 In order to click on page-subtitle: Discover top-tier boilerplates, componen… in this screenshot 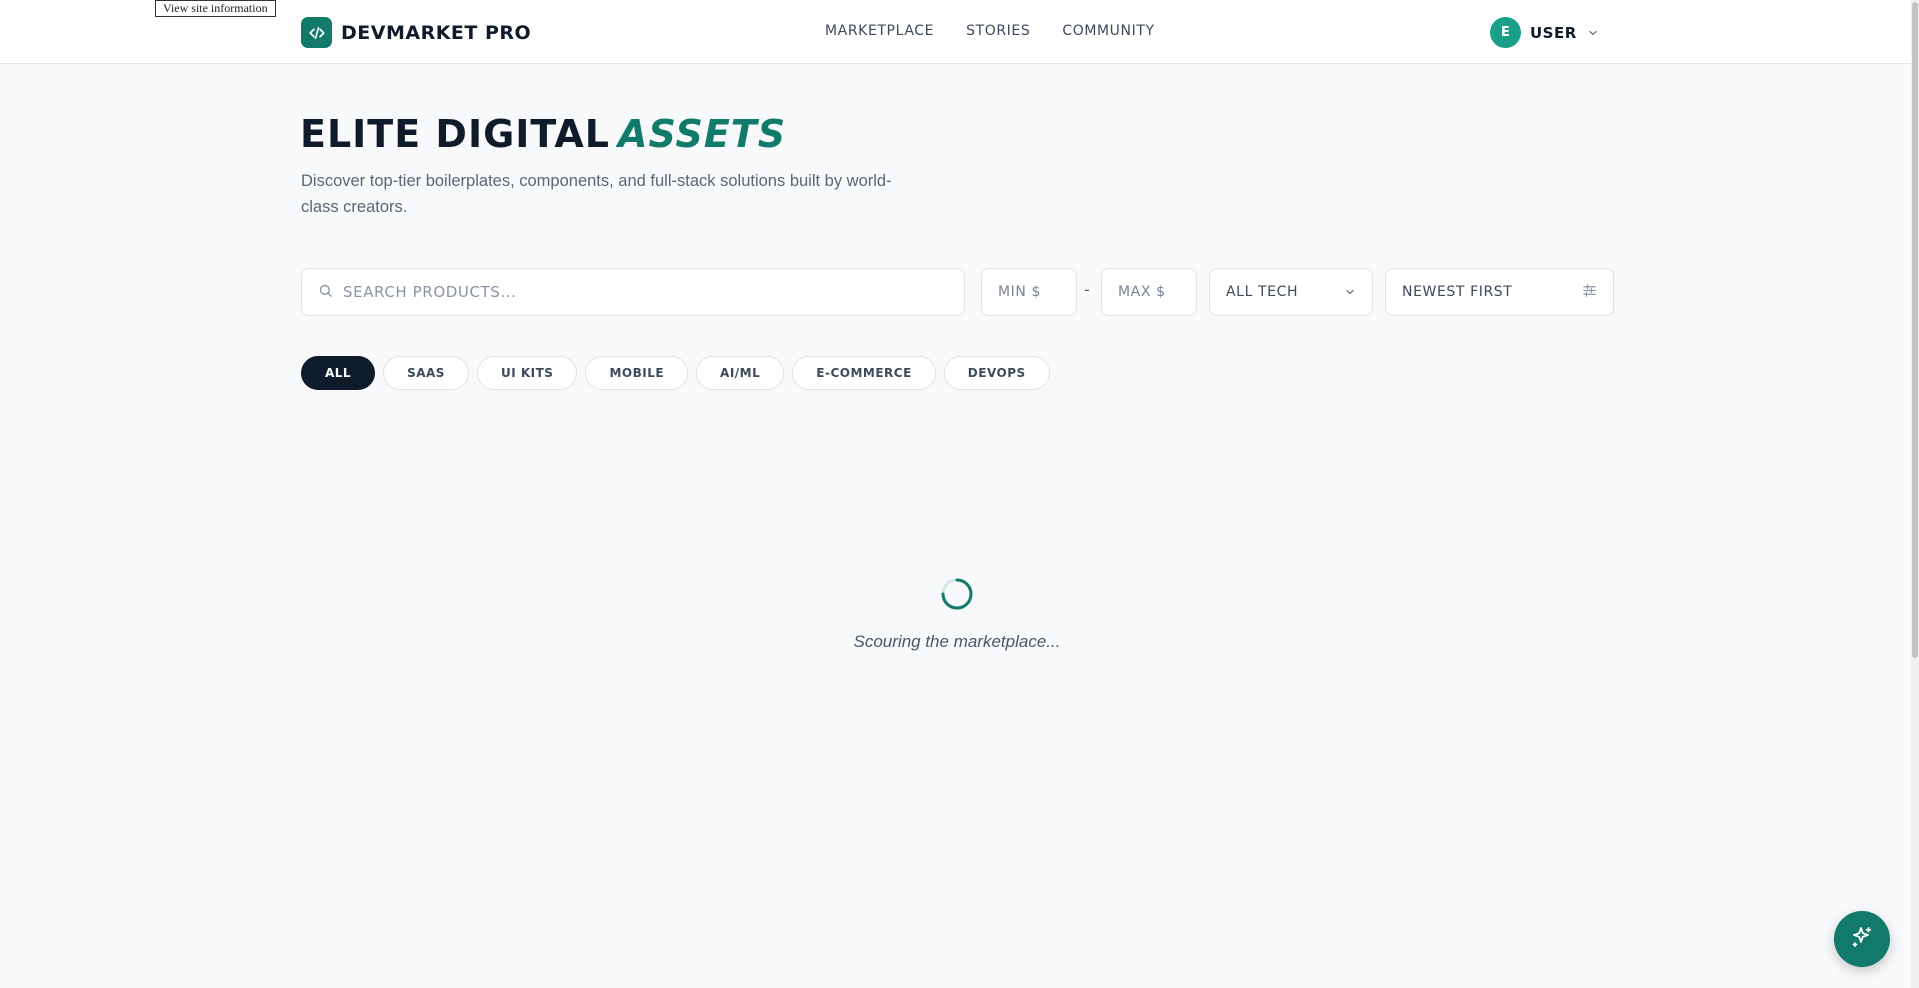, I will do `click(596, 194)`.